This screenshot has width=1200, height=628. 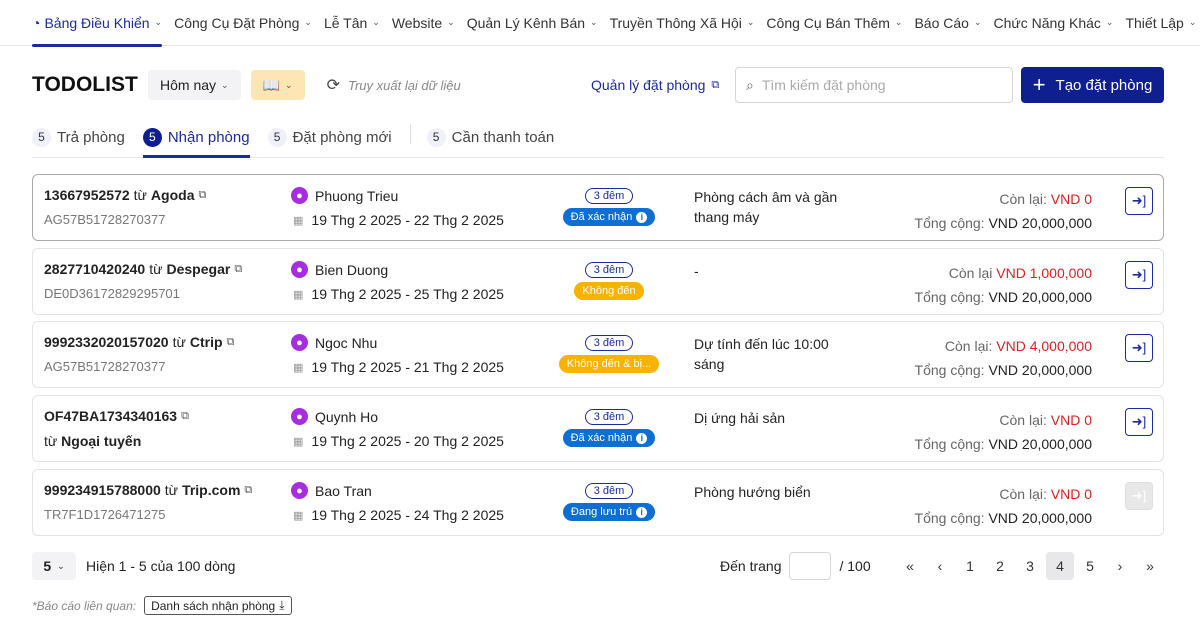 I want to click on nav-item: Thiết Lập ⌄, so click(x=1160, y=23).